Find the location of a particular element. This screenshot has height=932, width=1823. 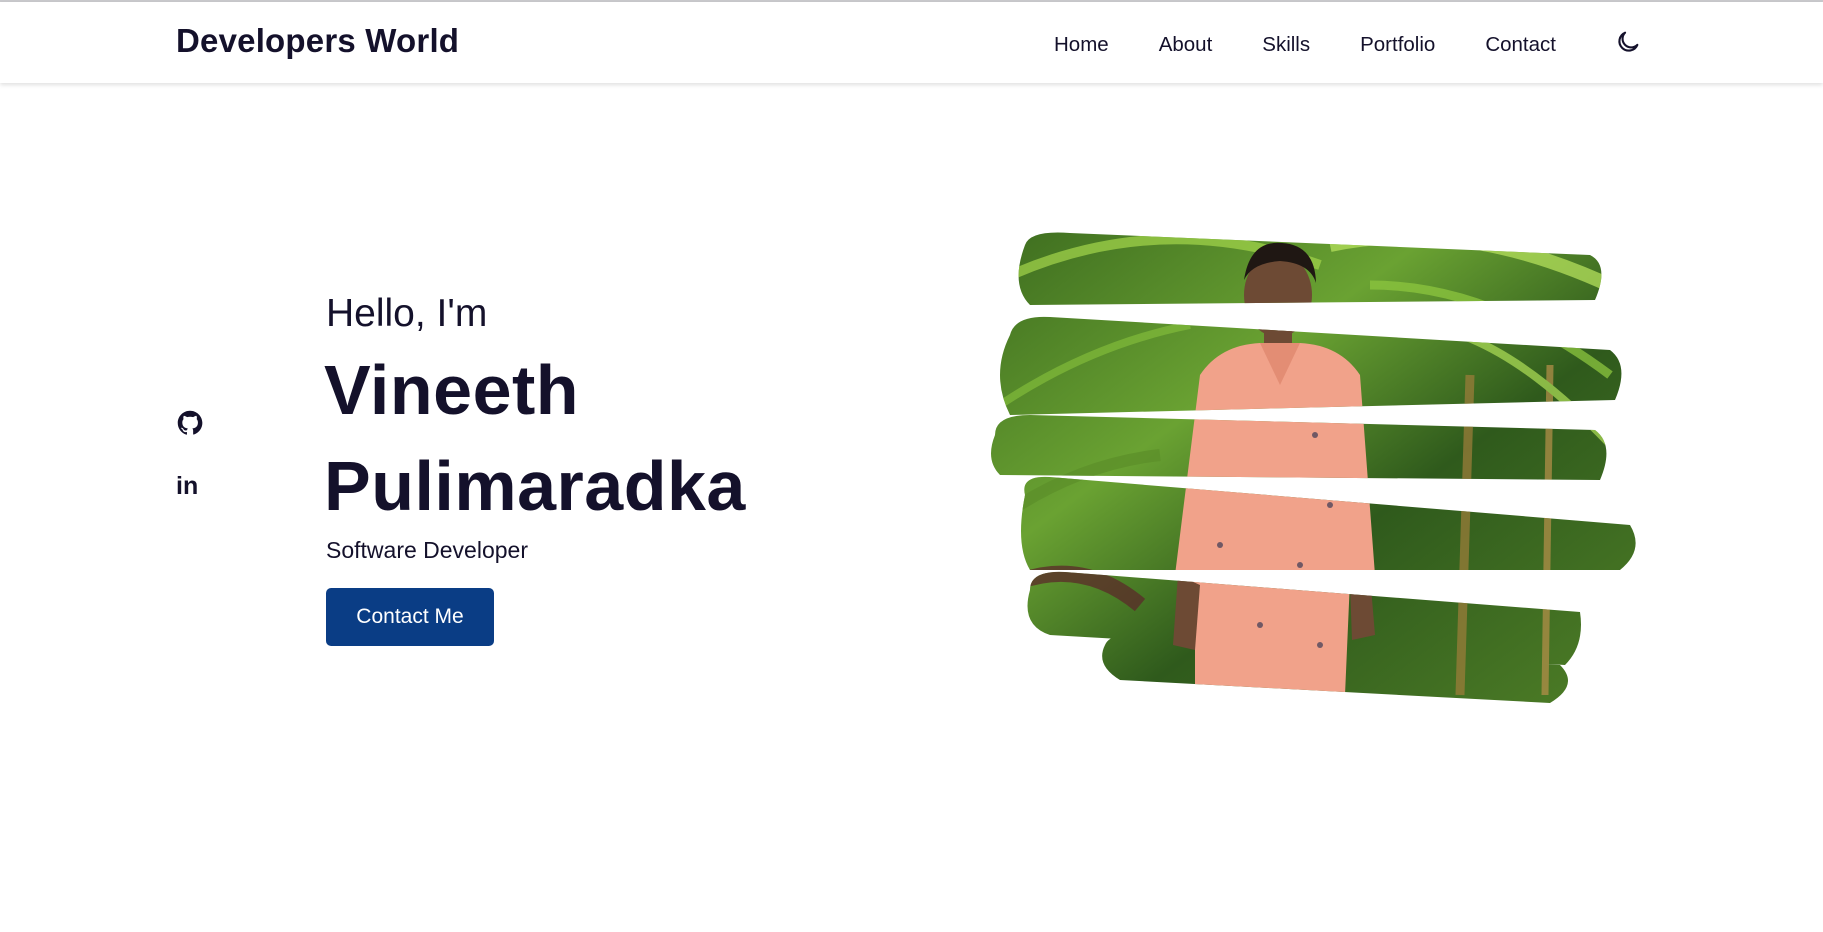

hero-role: Software Developer is located at coordinates (427, 550).